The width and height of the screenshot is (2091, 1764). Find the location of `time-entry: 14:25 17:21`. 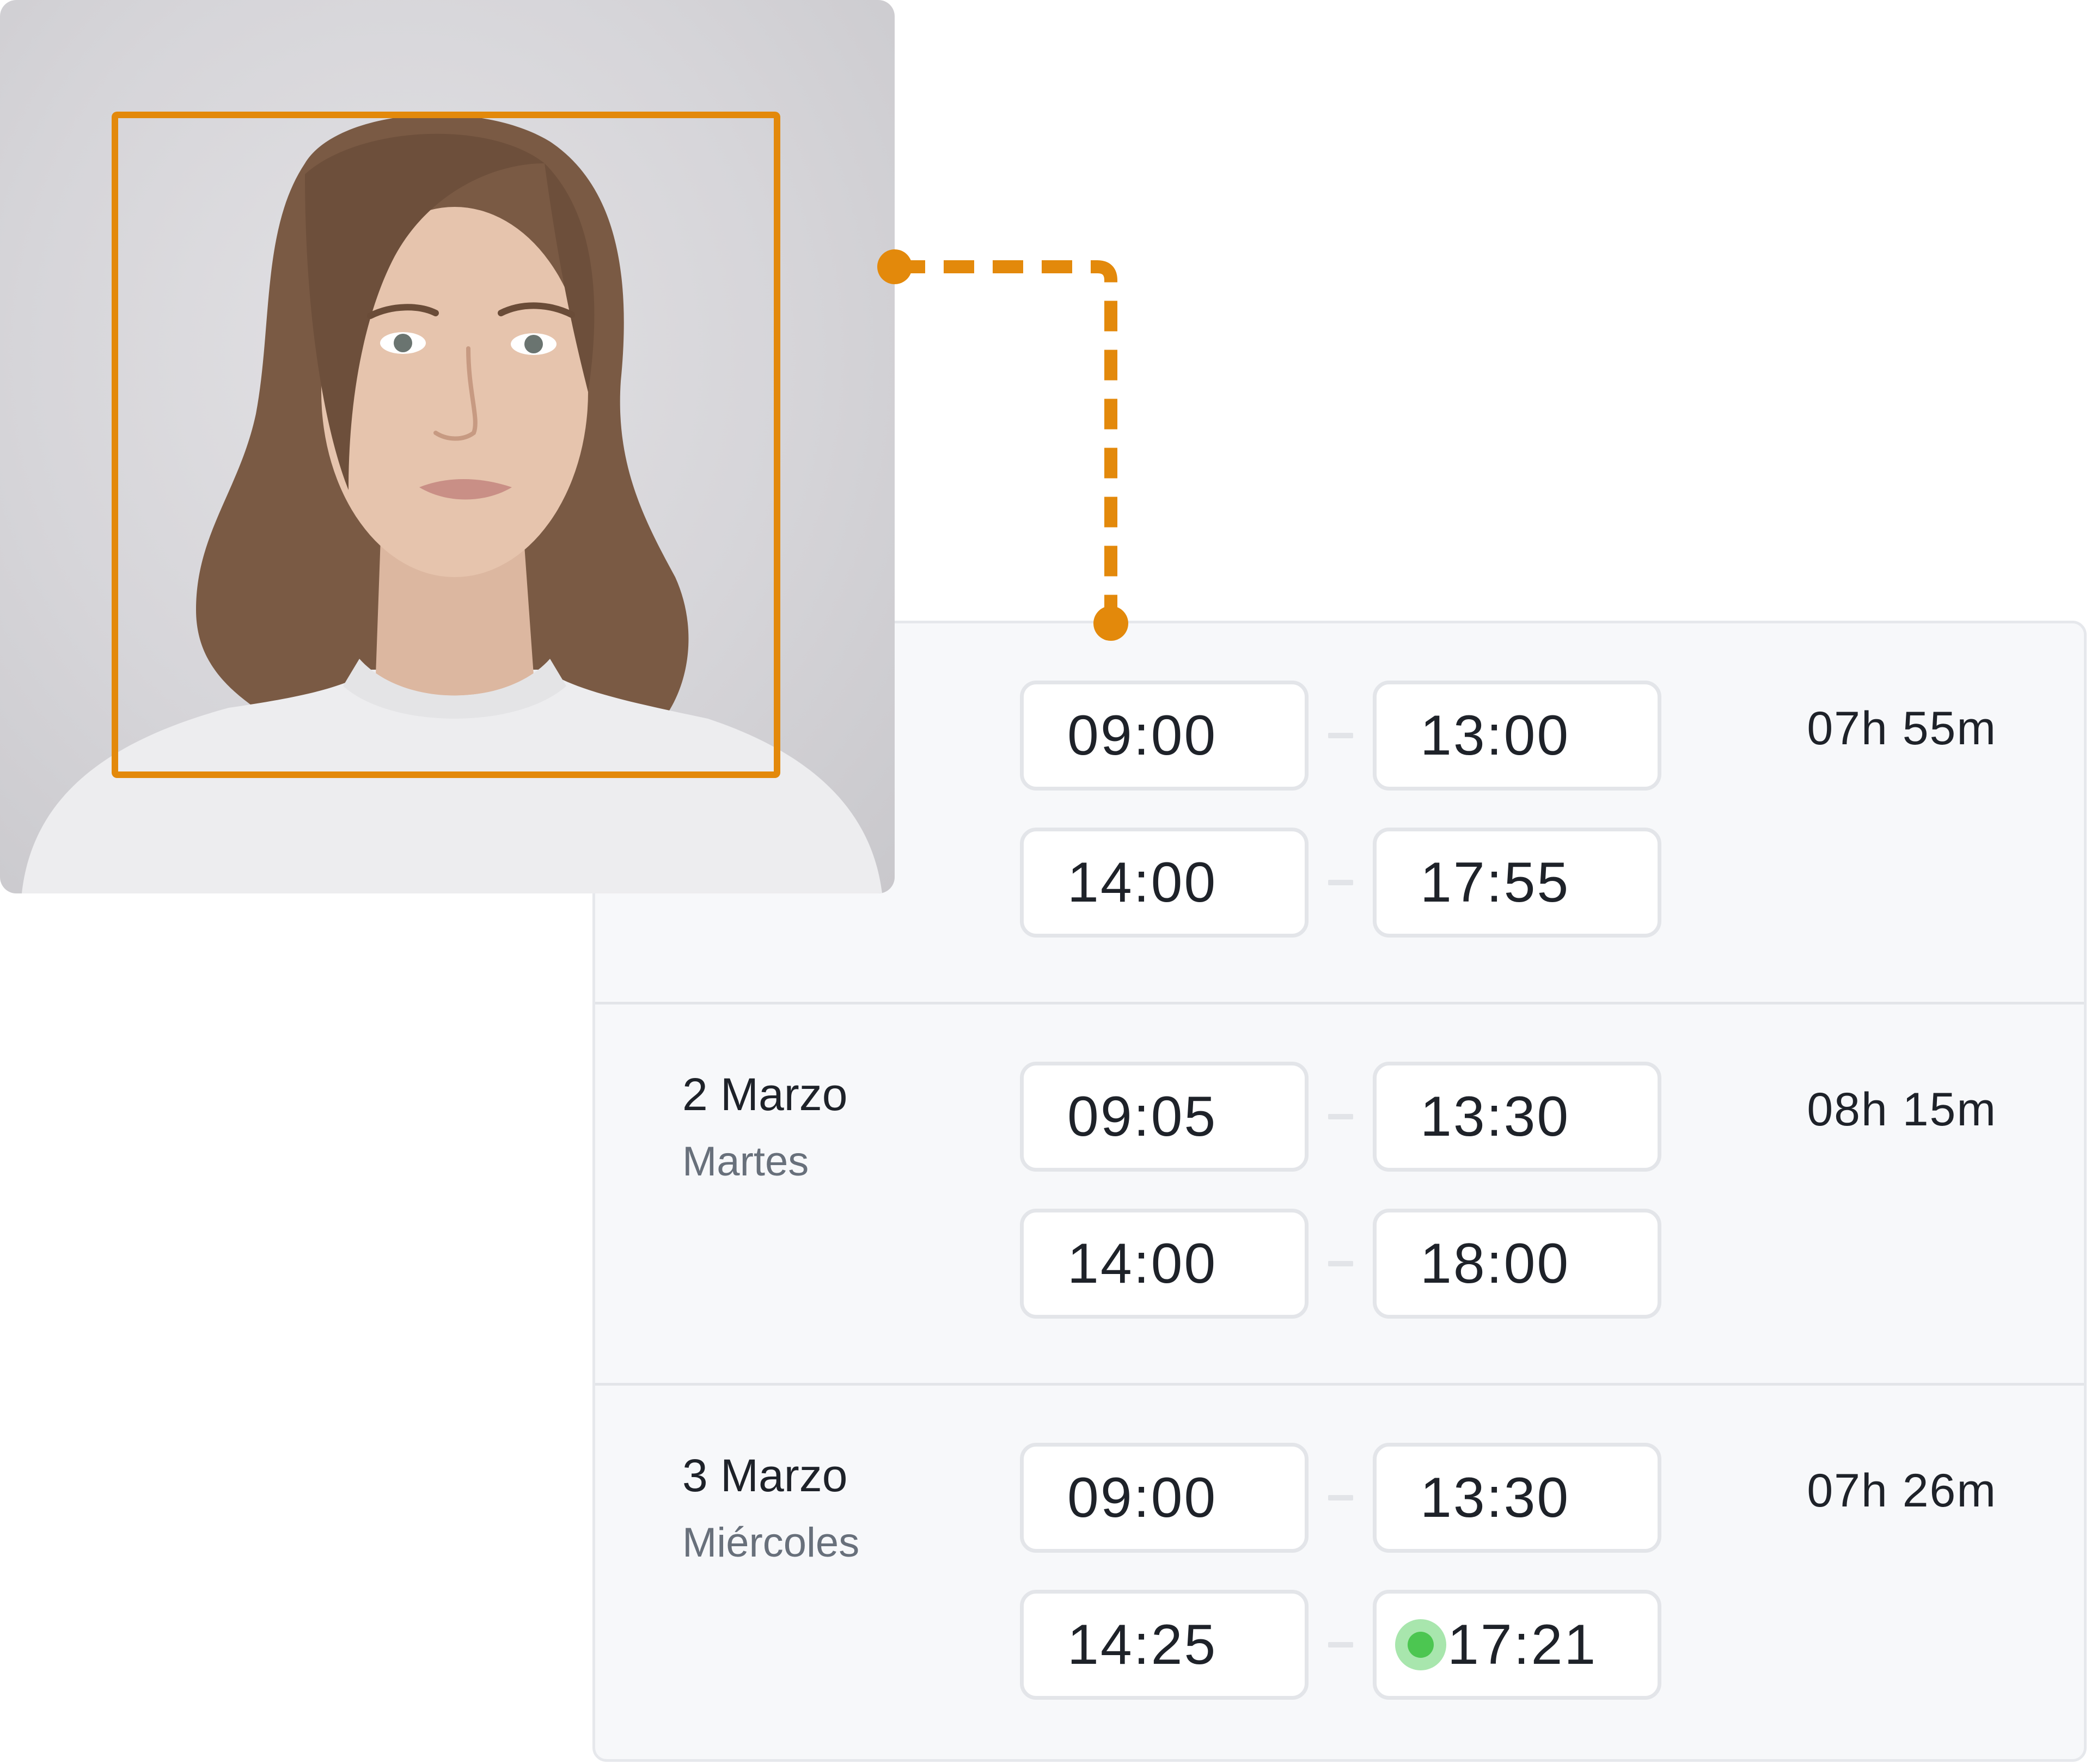

time-entry: 14:25 17:21 is located at coordinates (1339, 1647).